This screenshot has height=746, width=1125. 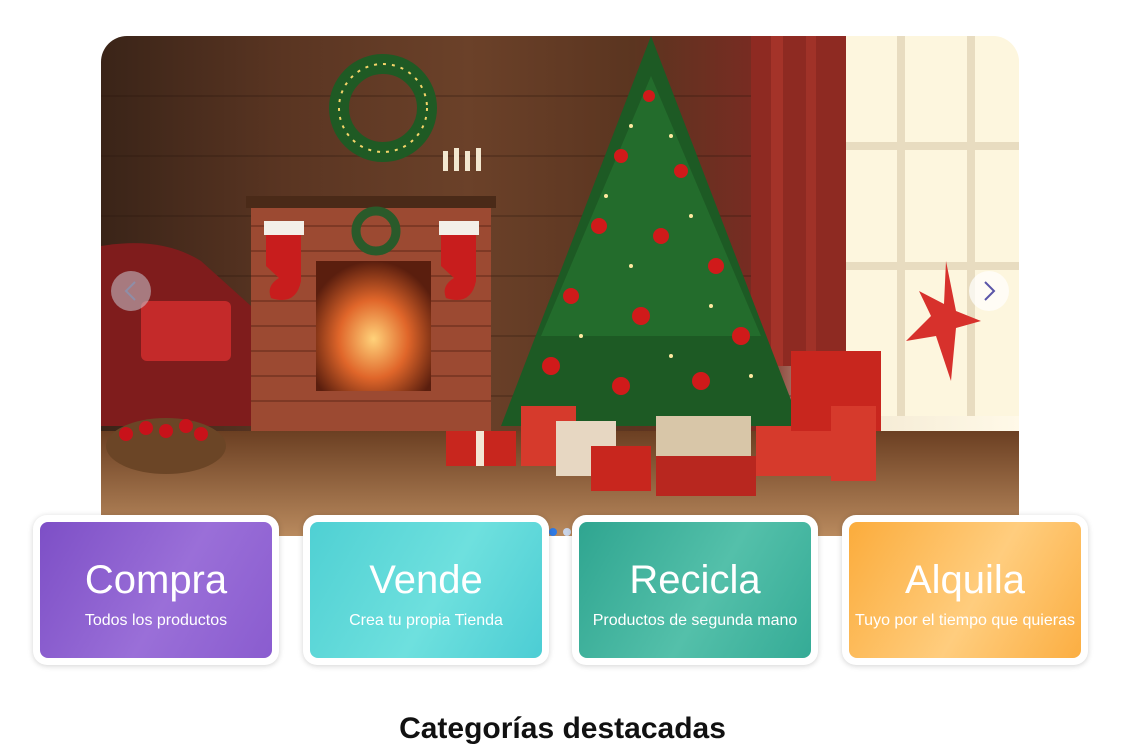 What do you see at coordinates (426, 620) in the screenshot?
I see `card-subtitle: Crea tu propia Tienda` at bounding box center [426, 620].